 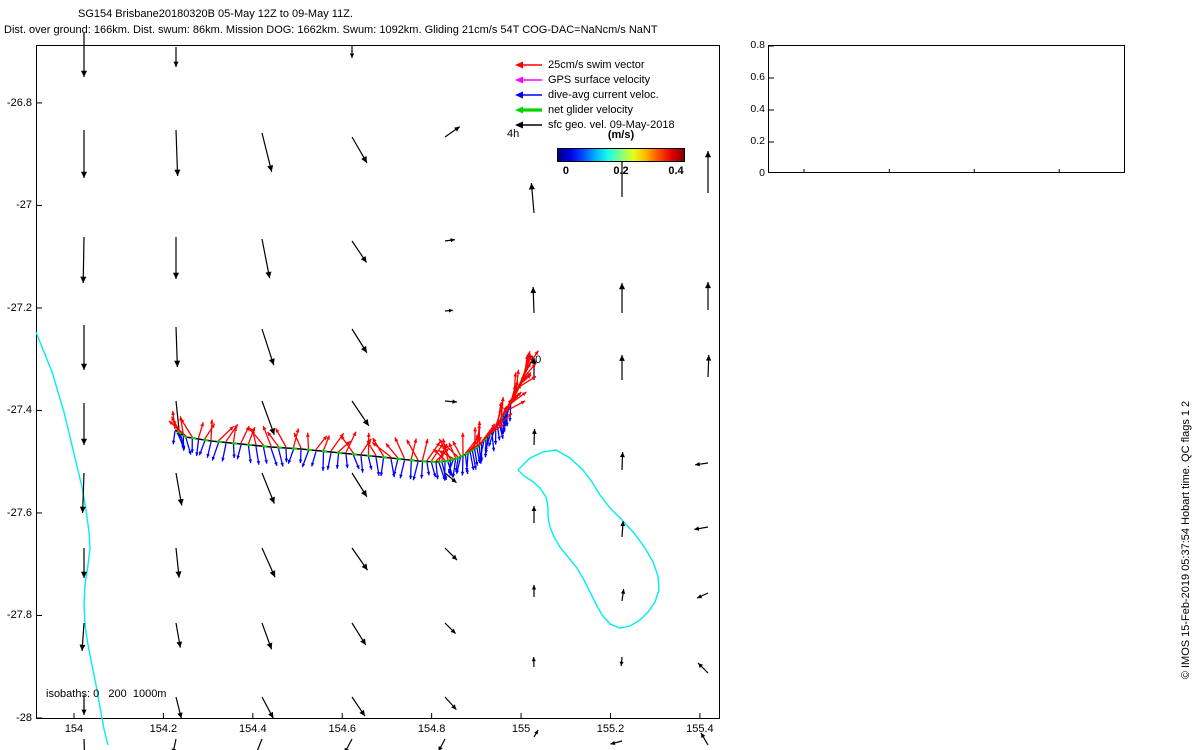 I want to click on map-y-tick-label: -27.8, so click(x=19, y=615).